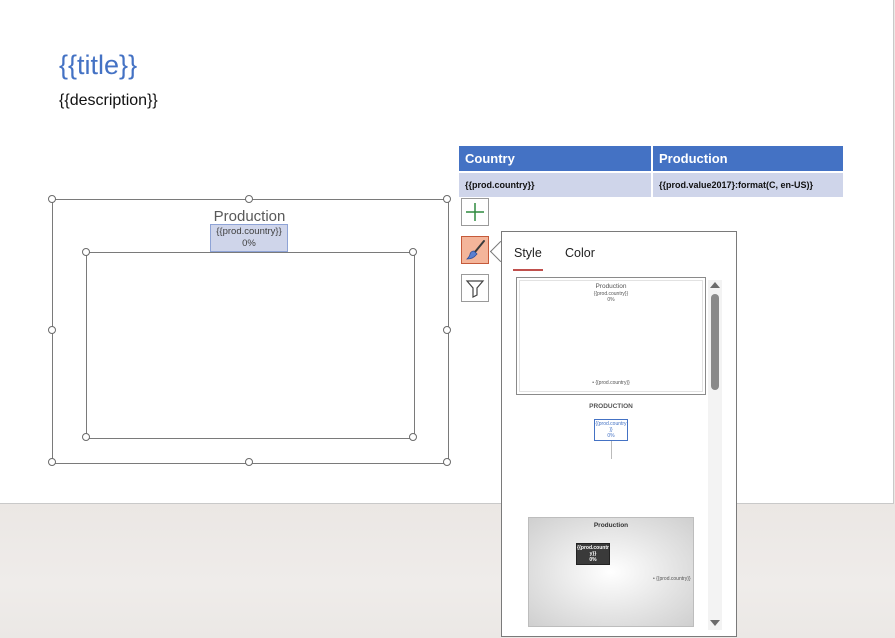 The width and height of the screenshot is (895, 638). Describe the element at coordinates (249, 462) in the screenshot. I see `resize-handle-bottom` at that location.